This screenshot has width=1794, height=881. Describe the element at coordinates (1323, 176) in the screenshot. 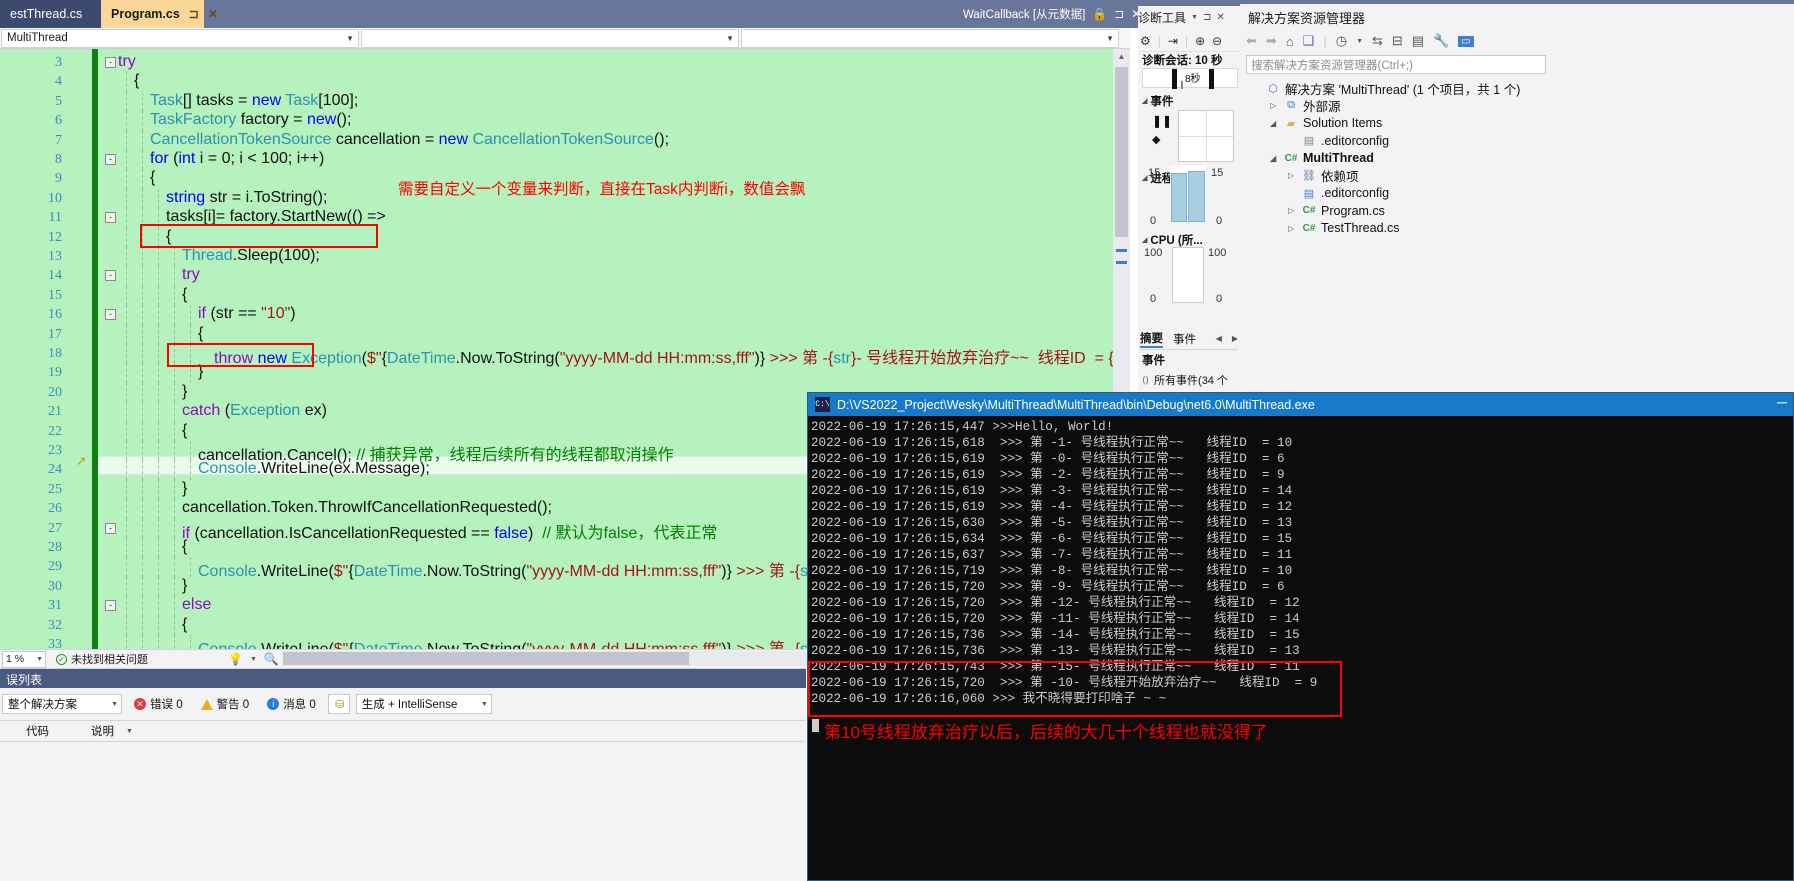

I see `tree-item-: ▷ ⛓ 依赖项` at that location.